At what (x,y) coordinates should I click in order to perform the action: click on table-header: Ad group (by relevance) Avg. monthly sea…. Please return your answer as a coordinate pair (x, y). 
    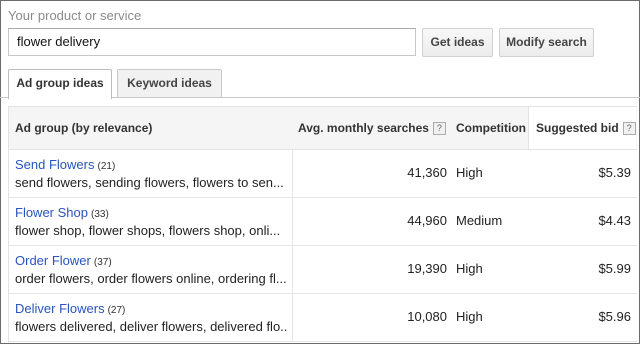
    Looking at the image, I should click on (323, 128).